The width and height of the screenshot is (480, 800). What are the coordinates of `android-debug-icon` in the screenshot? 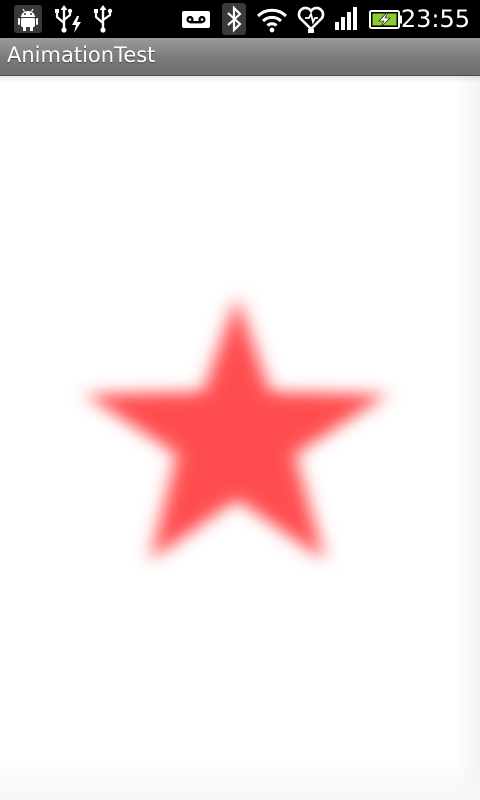 It's located at (28, 19).